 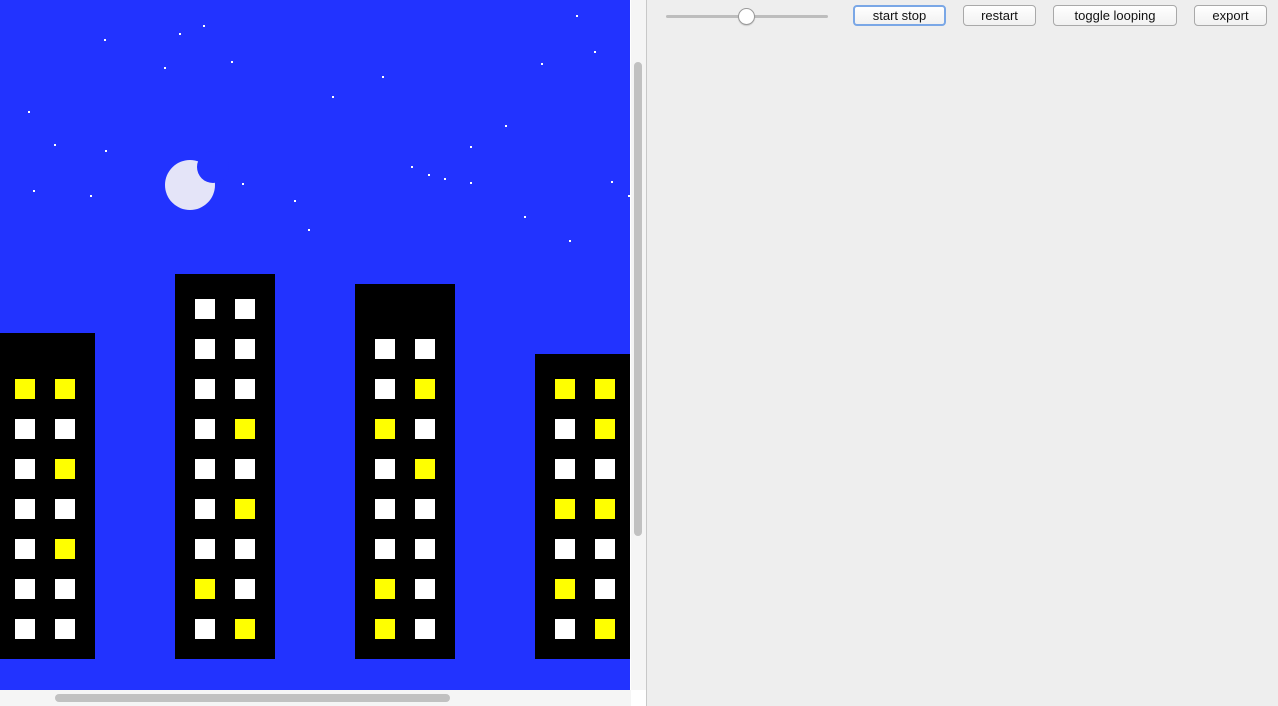 I want to click on vertical-scrollbar-thumb, so click(x=638, y=299).